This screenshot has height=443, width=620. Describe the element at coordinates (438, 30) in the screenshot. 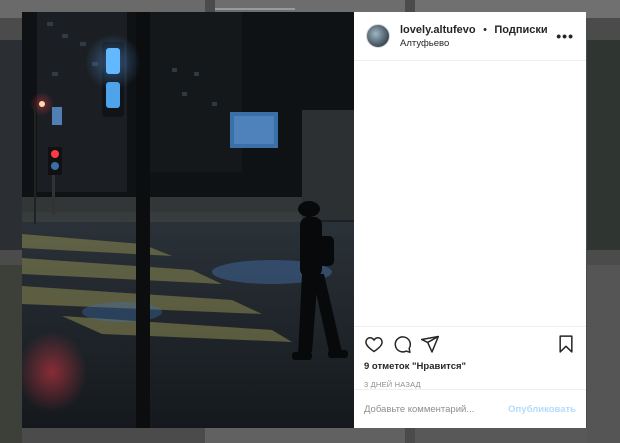

I see `username-link: lovely.altufevo` at that location.